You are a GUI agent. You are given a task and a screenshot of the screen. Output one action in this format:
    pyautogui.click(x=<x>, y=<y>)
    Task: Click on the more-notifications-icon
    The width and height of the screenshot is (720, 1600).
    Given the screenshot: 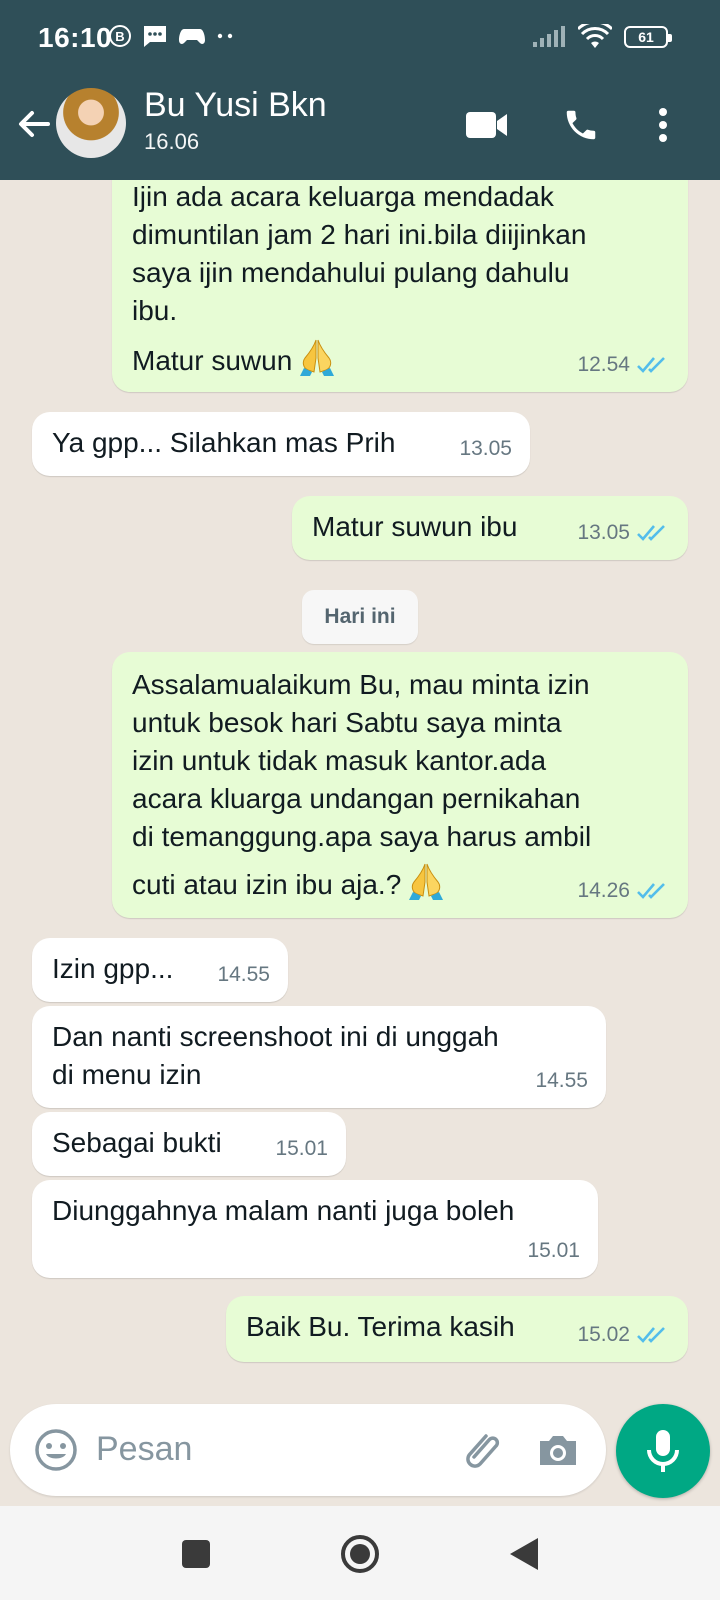 What is the action you would take?
    pyautogui.click(x=225, y=36)
    